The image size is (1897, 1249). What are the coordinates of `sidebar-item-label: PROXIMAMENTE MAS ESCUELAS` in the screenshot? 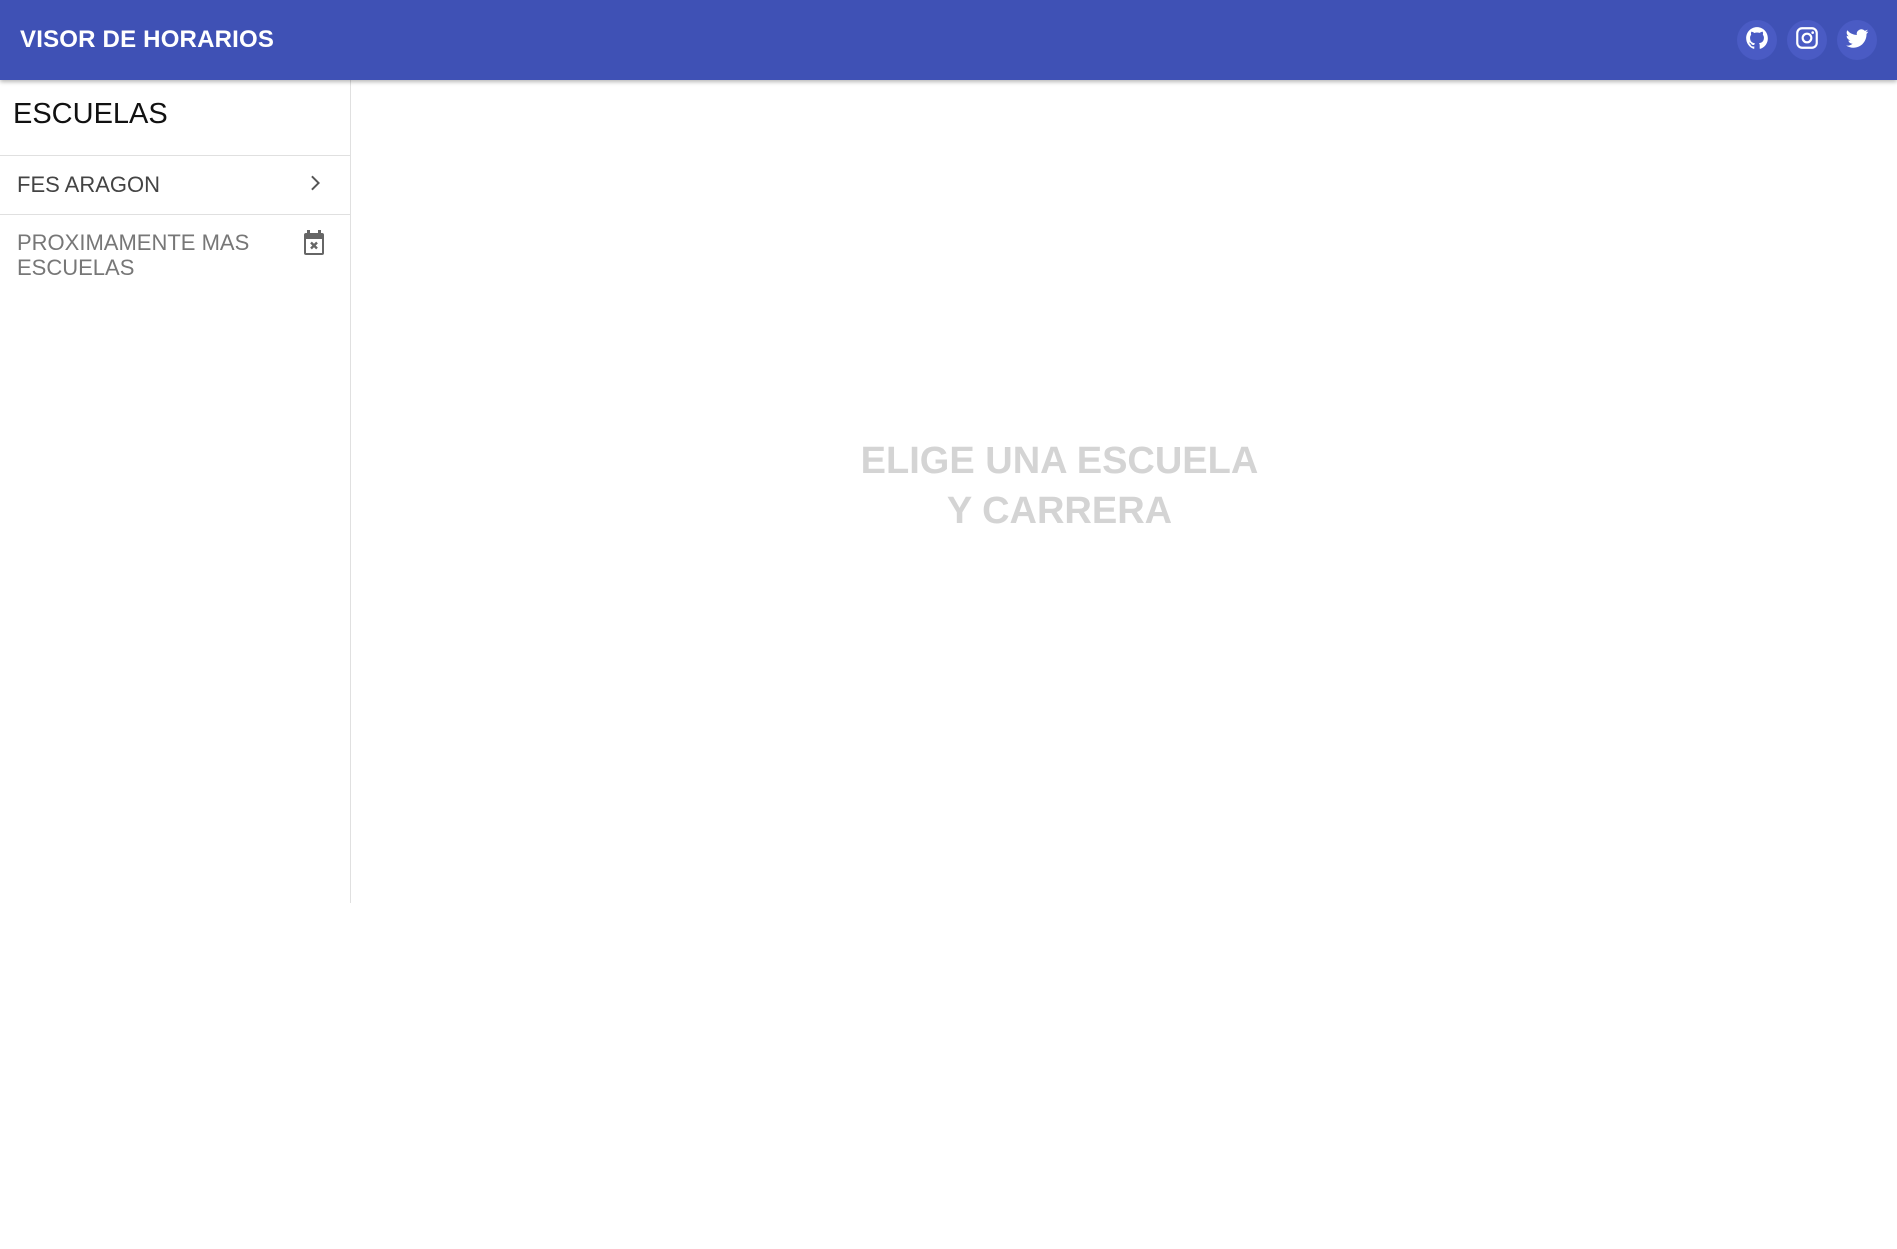 It's located at (133, 255).